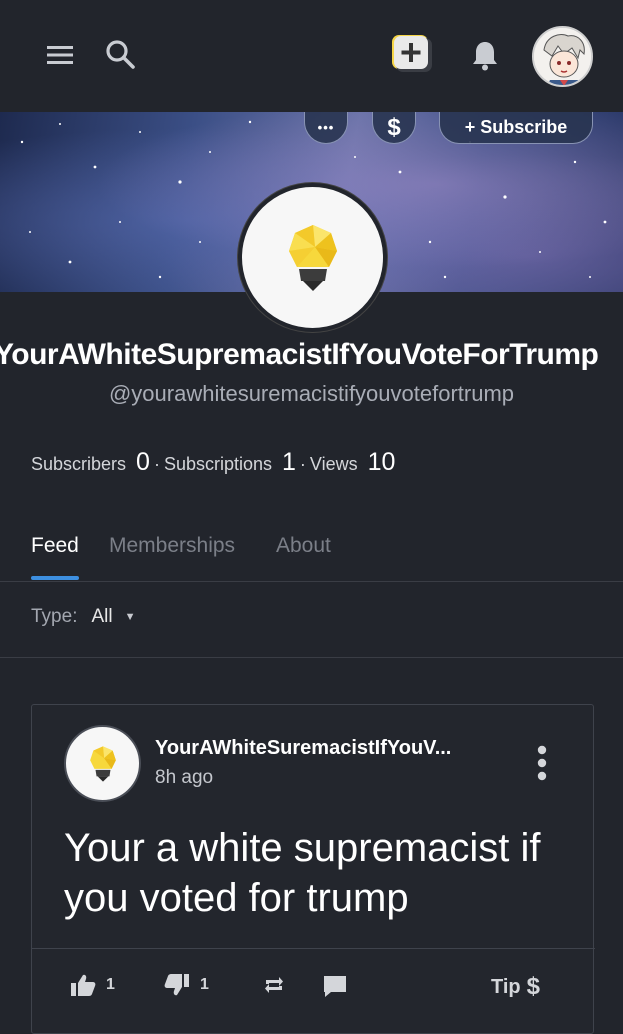 The height and width of the screenshot is (1034, 623). I want to click on tab-feed: Feed, so click(55, 546).